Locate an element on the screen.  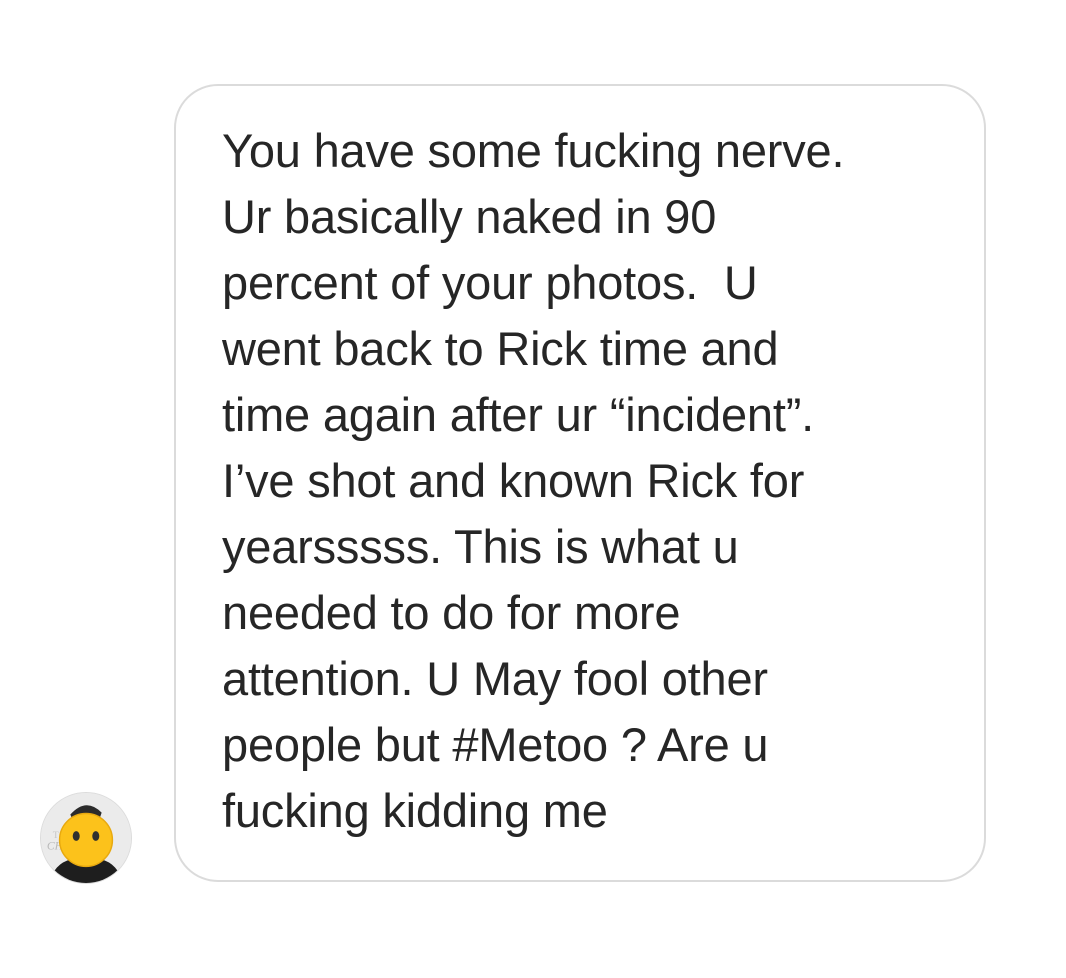
message-line: needed to do for more is located at coordinates (451, 612).